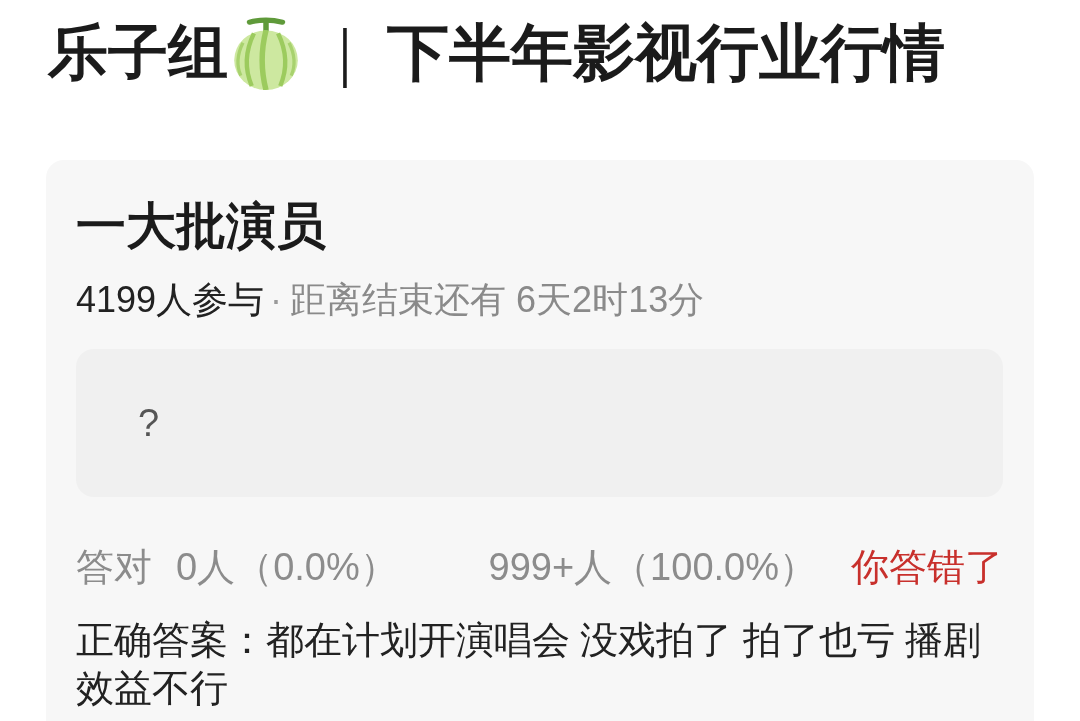  What do you see at coordinates (149, 423) in the screenshot?
I see `answer-text: ?` at bounding box center [149, 423].